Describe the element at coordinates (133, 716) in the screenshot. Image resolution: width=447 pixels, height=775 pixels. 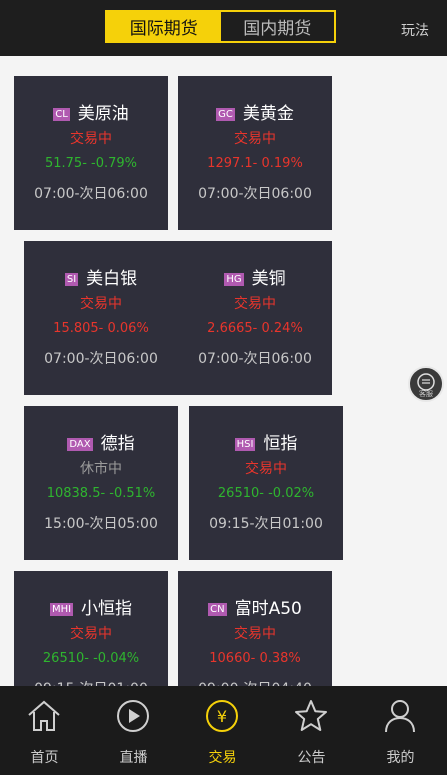
I see `play-icon` at that location.